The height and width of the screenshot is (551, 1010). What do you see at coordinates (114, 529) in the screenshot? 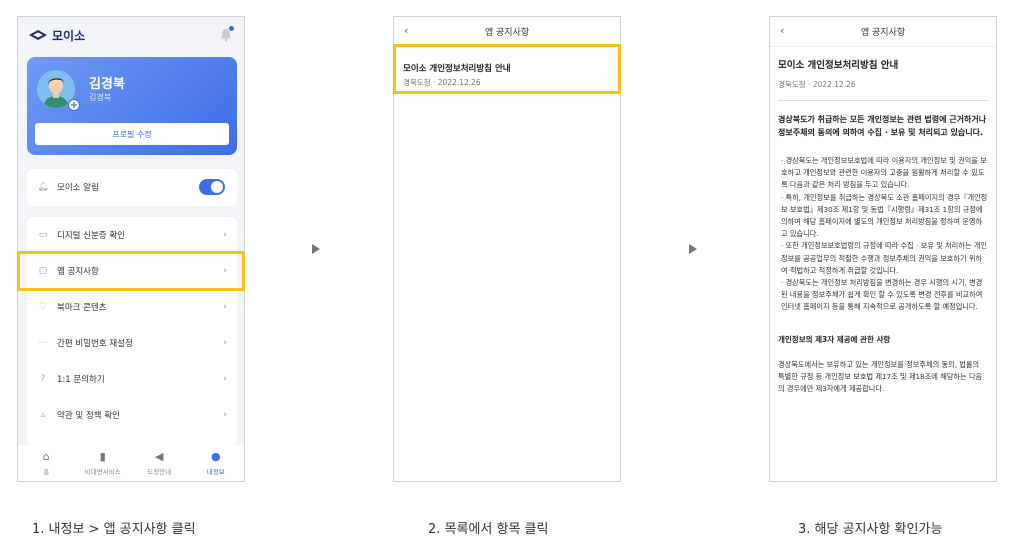
I see `caption-step-1: 1. 내정보 > 앱 공지사항 클릭` at bounding box center [114, 529].